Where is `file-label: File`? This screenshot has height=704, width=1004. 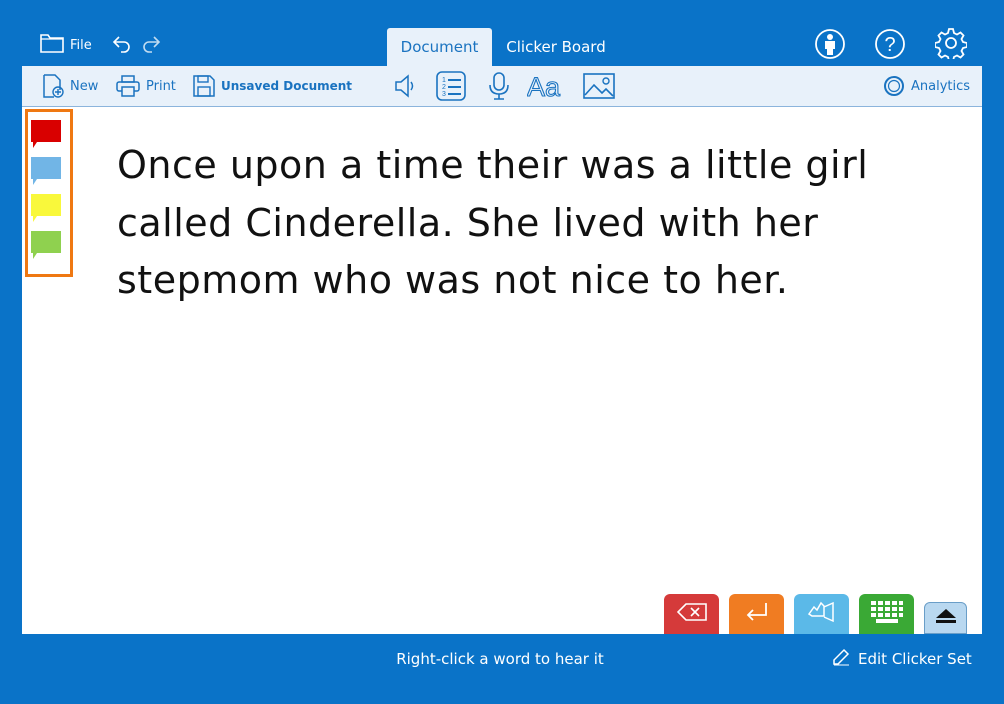
file-label: File is located at coordinates (81, 45).